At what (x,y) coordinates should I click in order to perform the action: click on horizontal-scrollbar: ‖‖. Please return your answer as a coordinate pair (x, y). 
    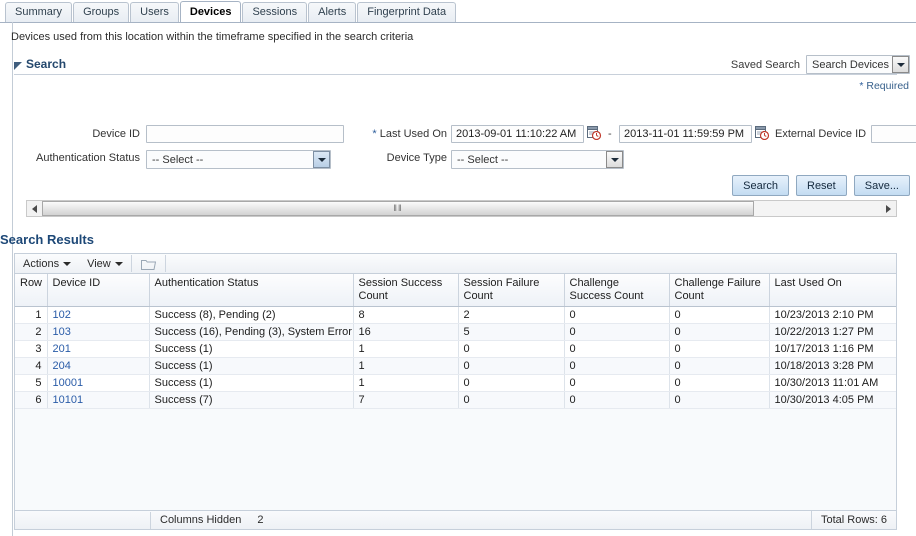
    Looking at the image, I should click on (461, 208).